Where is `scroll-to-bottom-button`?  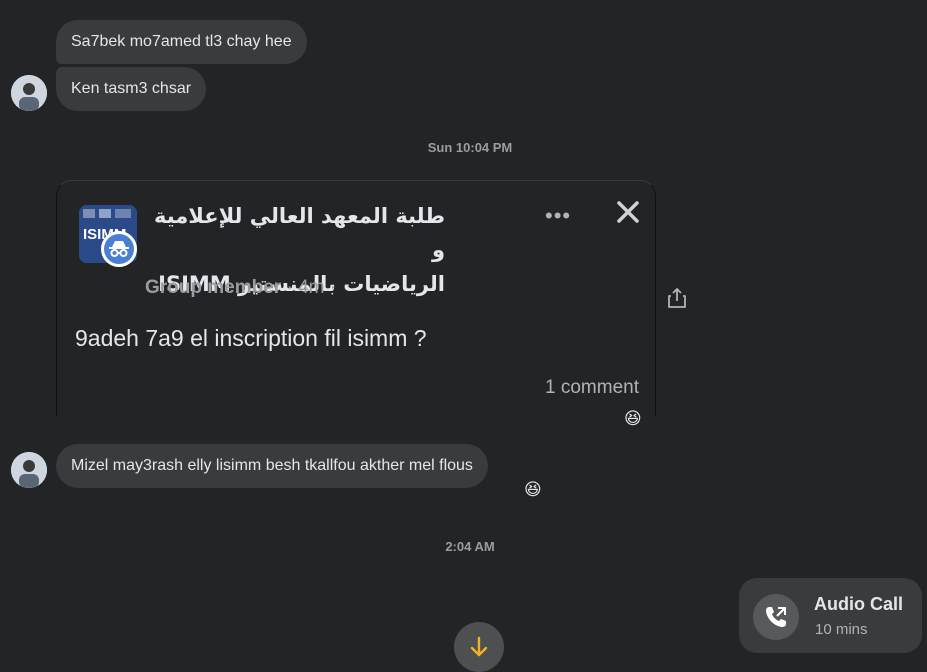 scroll-to-bottom-button is located at coordinates (479, 647).